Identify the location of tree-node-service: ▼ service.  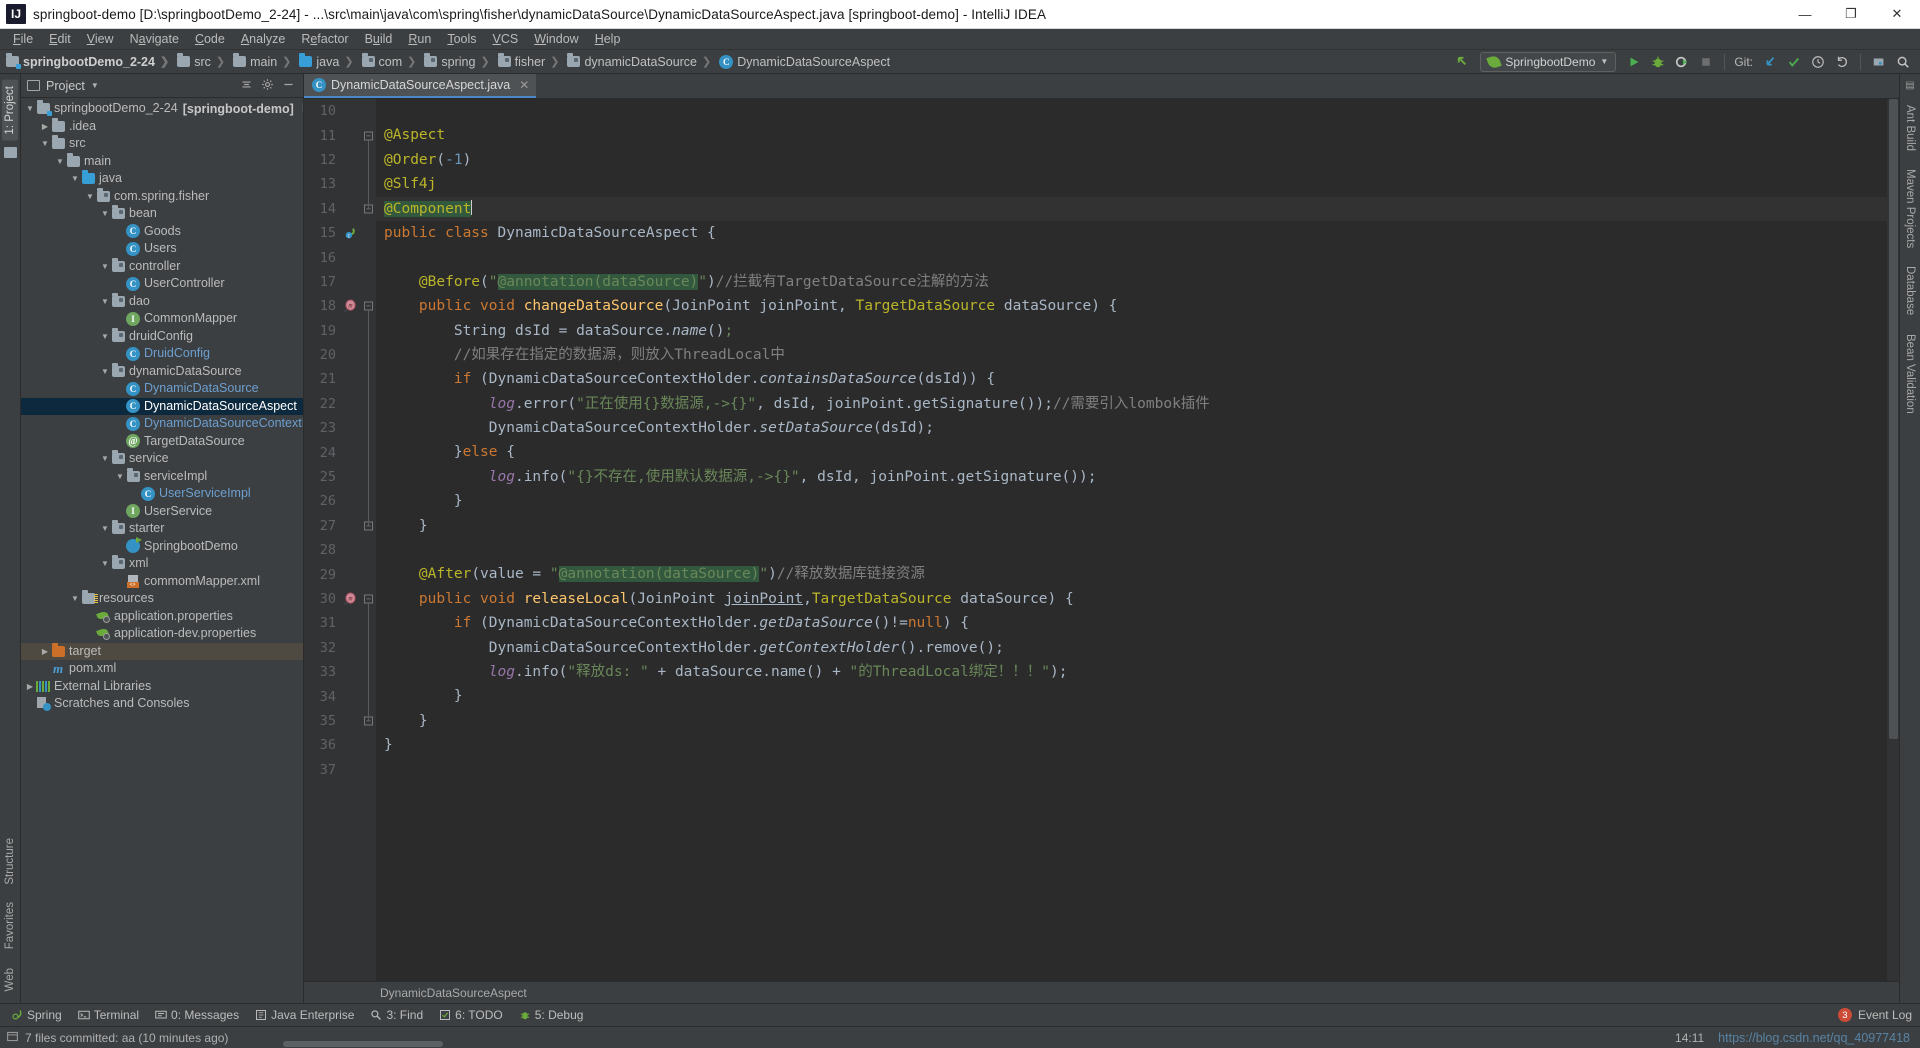
(162, 459).